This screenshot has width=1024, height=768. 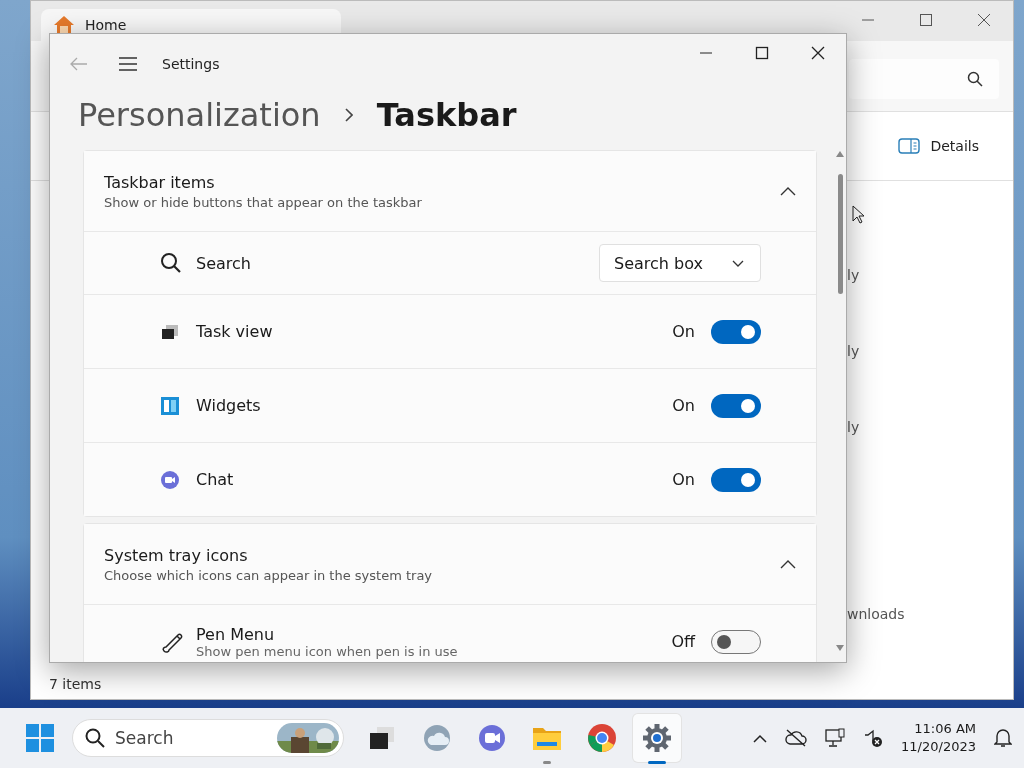 I want to click on search-field, so click(x=924, y=79).